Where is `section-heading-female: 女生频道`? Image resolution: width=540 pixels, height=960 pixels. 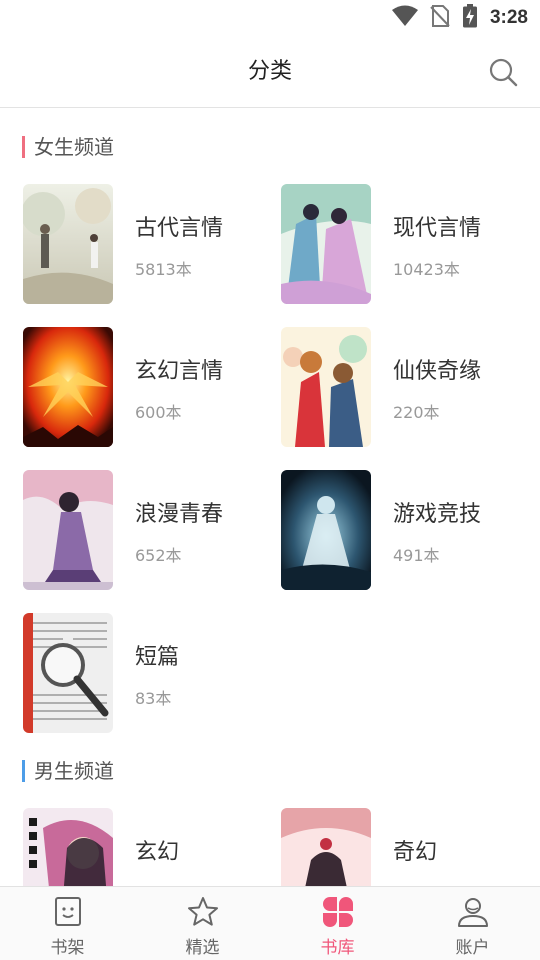
section-heading-female: 女生频道 is located at coordinates (68, 147).